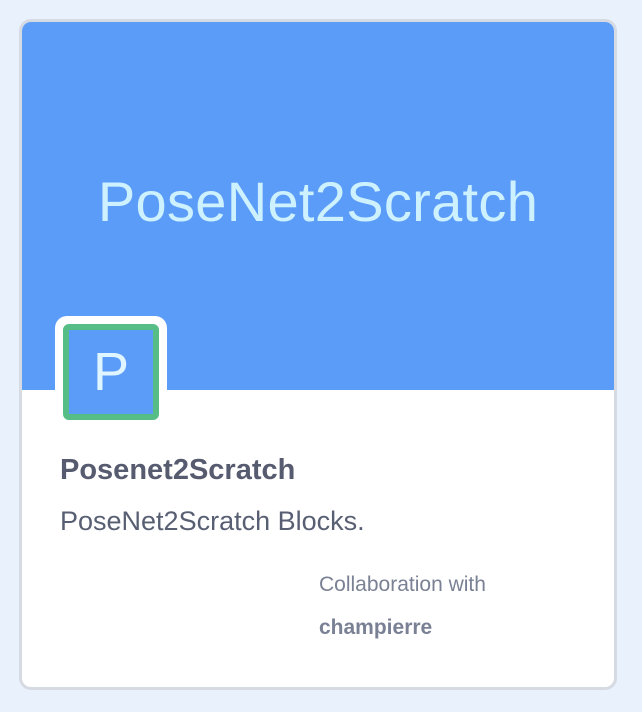 This screenshot has width=642, height=712. I want to click on extension-title: Posenet2Scratch, so click(178, 470).